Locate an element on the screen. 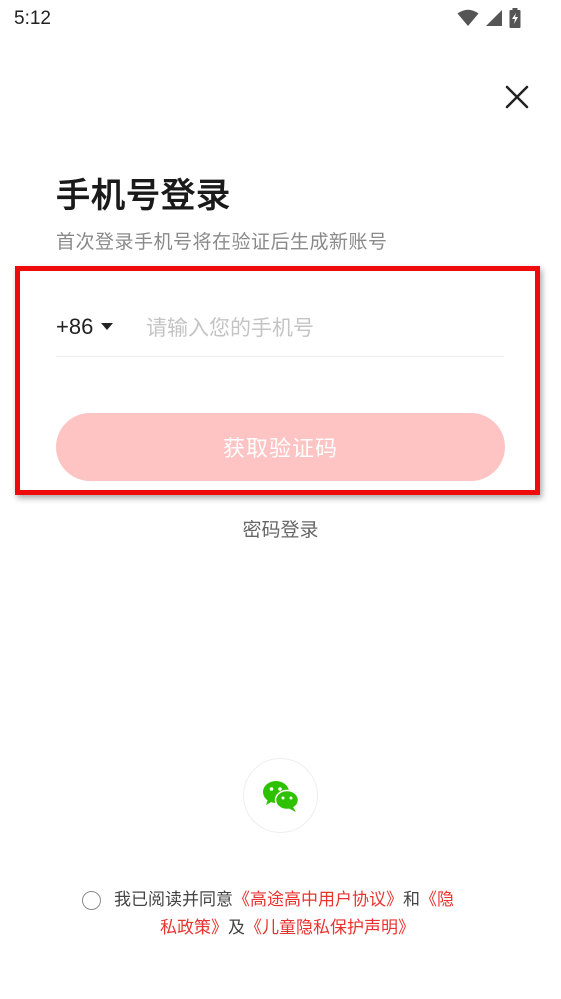  status-bar: 5:12 is located at coordinates (280, 20).